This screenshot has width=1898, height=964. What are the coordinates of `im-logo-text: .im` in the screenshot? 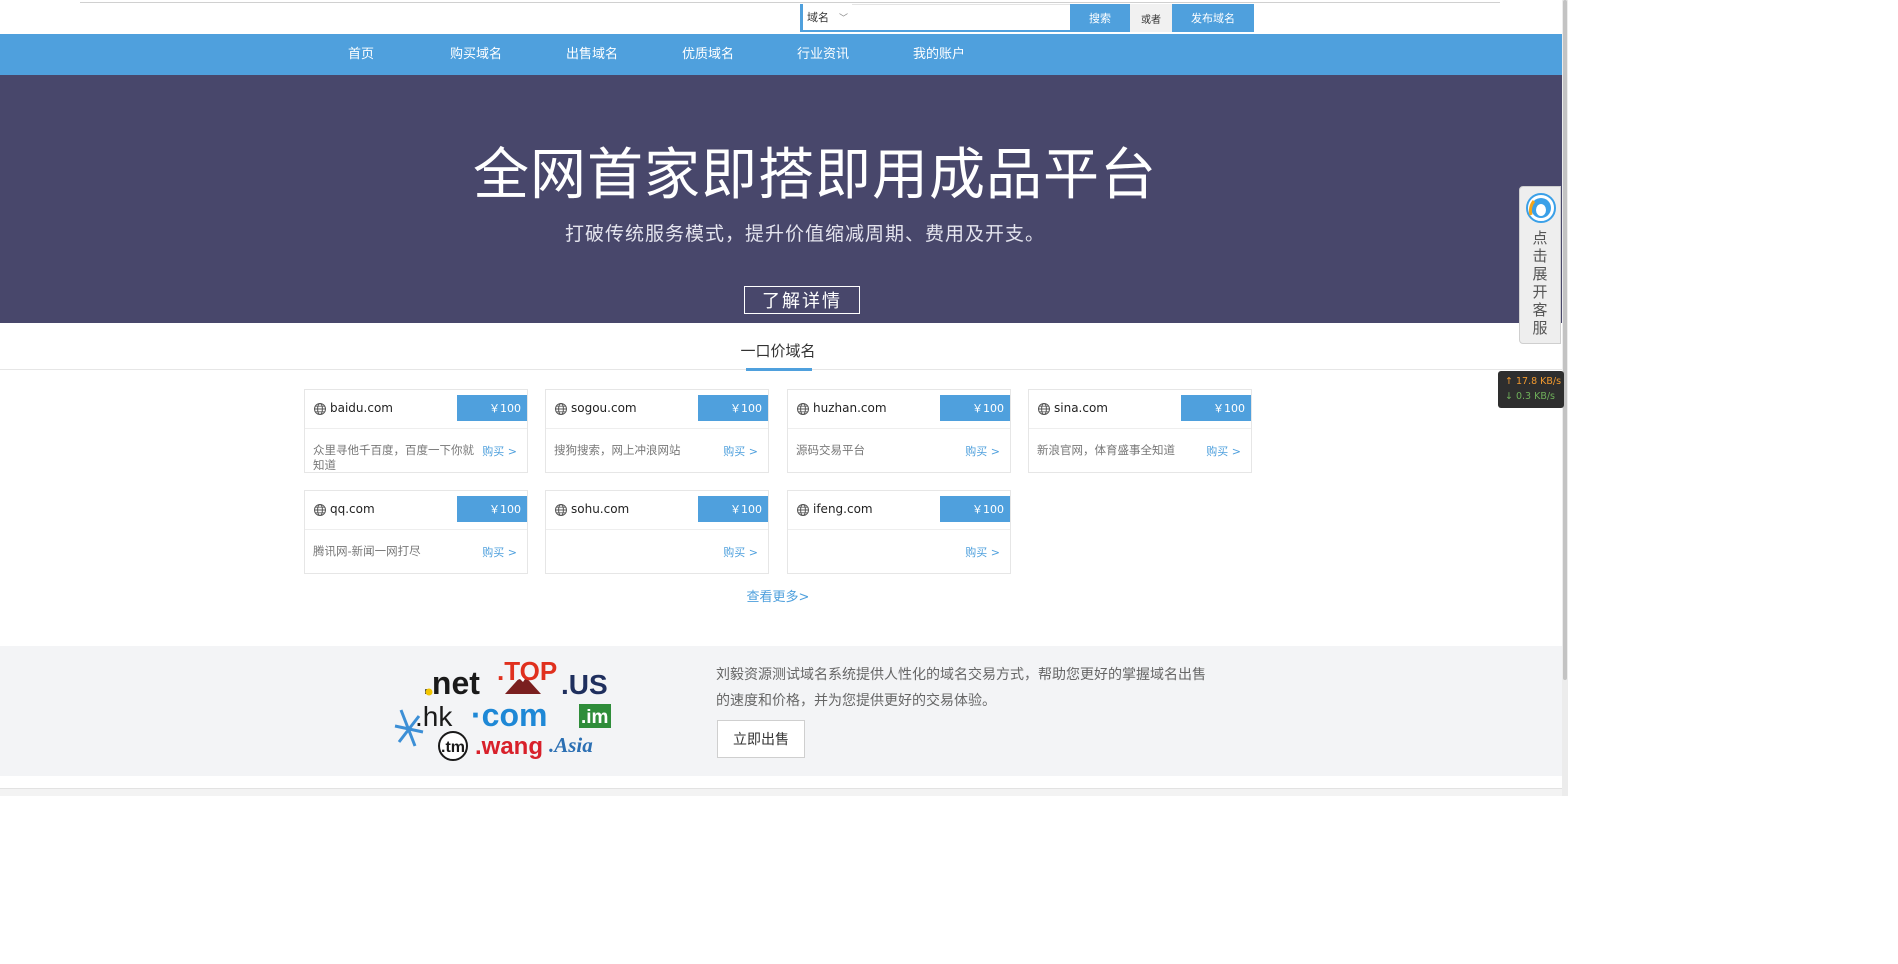 It's located at (594, 717).